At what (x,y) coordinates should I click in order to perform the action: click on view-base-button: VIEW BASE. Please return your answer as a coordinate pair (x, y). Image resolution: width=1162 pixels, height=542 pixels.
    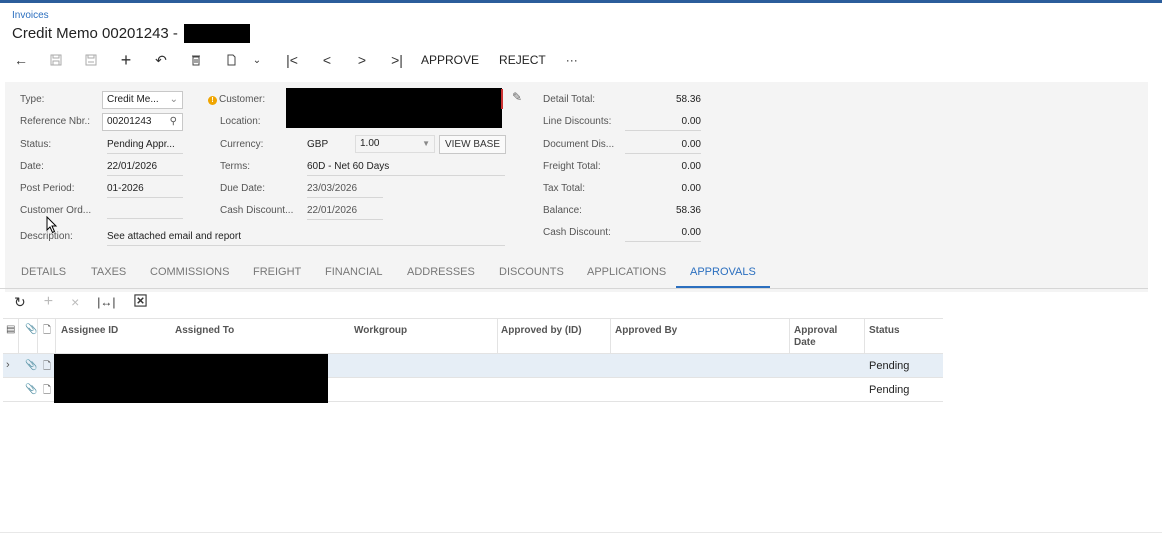
    Looking at the image, I should click on (472, 144).